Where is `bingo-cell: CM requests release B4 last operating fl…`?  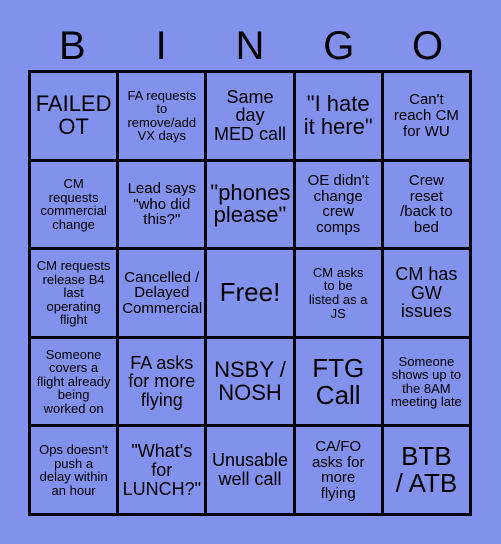
bingo-cell: CM requests release B4 last operating fl… is located at coordinates (75, 294).